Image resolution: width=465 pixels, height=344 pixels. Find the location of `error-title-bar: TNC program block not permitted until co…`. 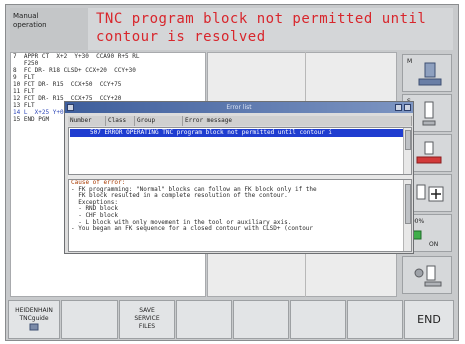

error-title-bar: TNC program block not permitted until co… is located at coordinates (270, 29).